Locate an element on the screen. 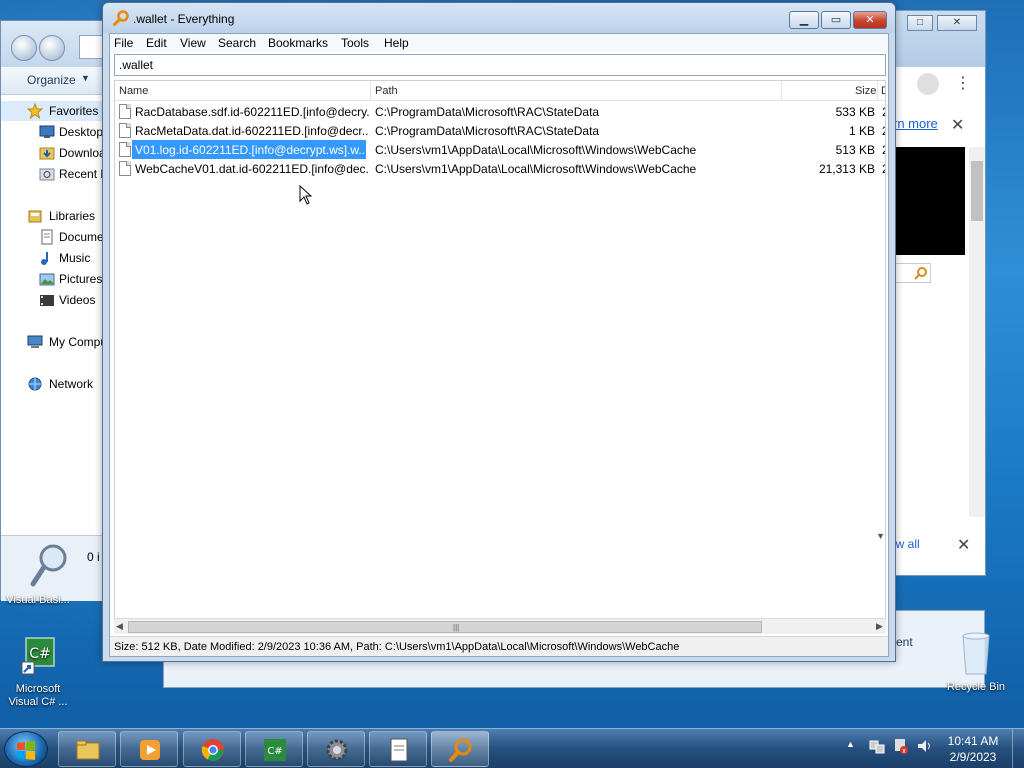 This screenshot has width=1024, height=768. document-icon is located at coordinates (399, 750).